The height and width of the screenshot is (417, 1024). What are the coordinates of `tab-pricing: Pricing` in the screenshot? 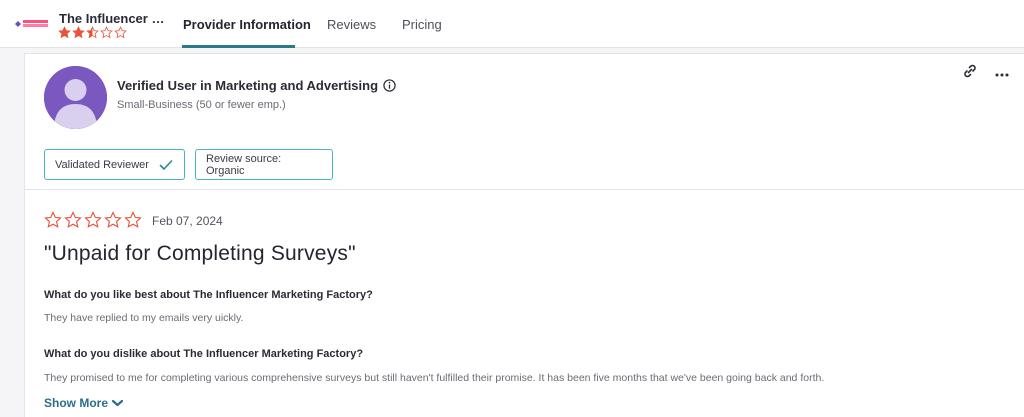 It's located at (422, 24).